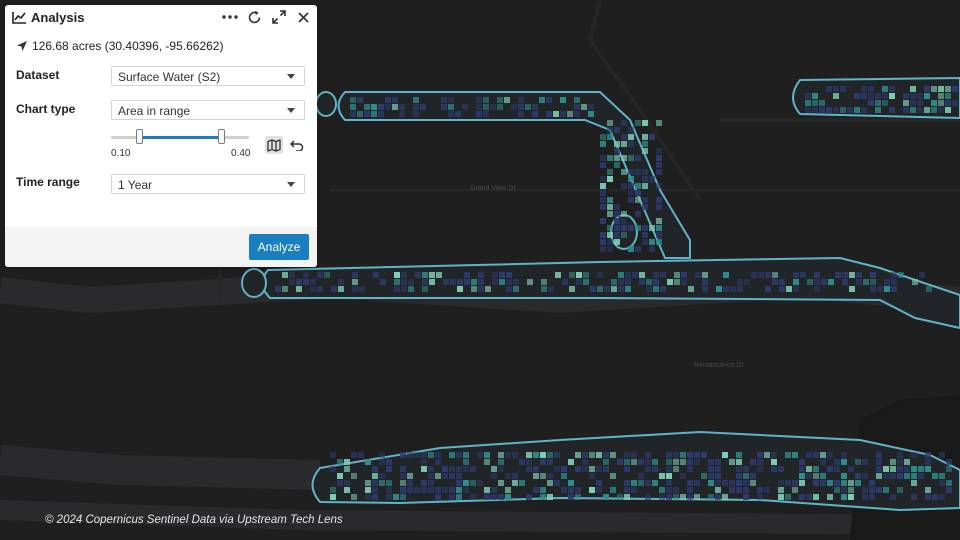 The height and width of the screenshot is (540, 960). What do you see at coordinates (279, 247) in the screenshot?
I see `analyze-button: Analyze` at bounding box center [279, 247].